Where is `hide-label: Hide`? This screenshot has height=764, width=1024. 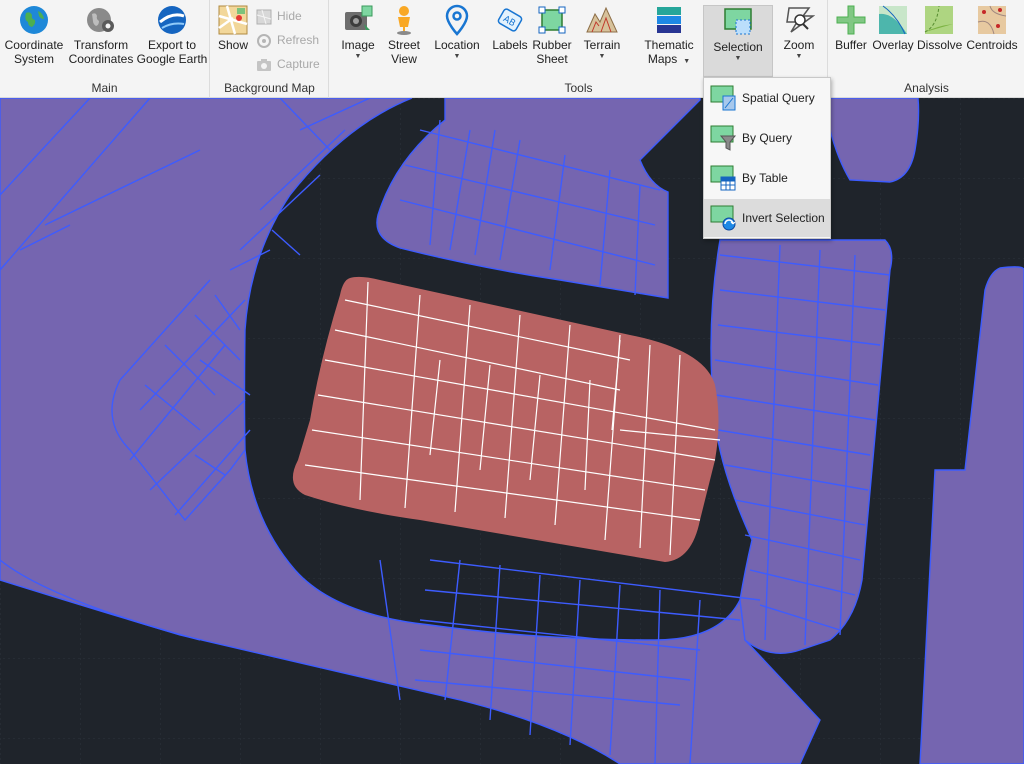 hide-label: Hide is located at coordinates (289, 16).